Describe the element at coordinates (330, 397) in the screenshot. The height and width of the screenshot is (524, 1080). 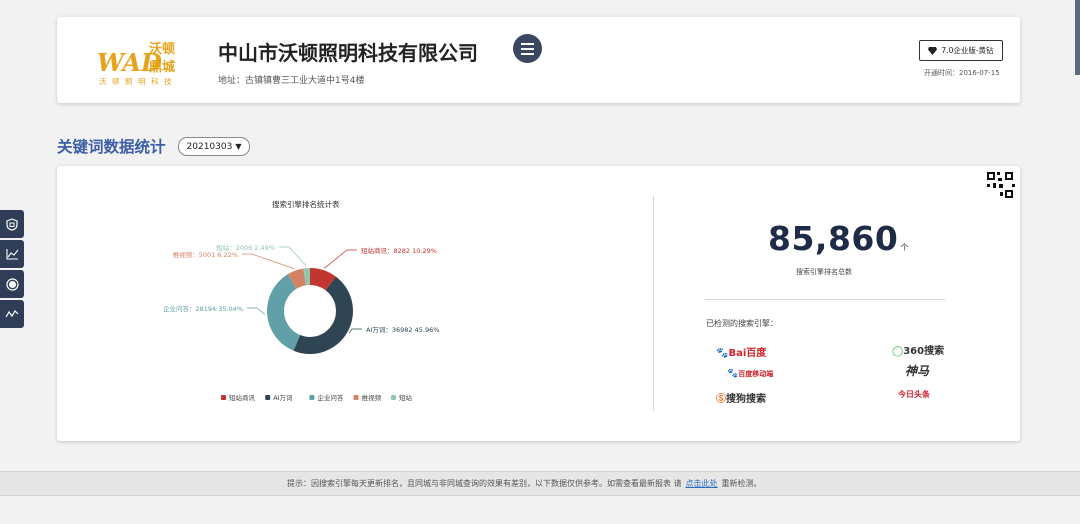
I see `legend-label-3: 企业问答` at that location.